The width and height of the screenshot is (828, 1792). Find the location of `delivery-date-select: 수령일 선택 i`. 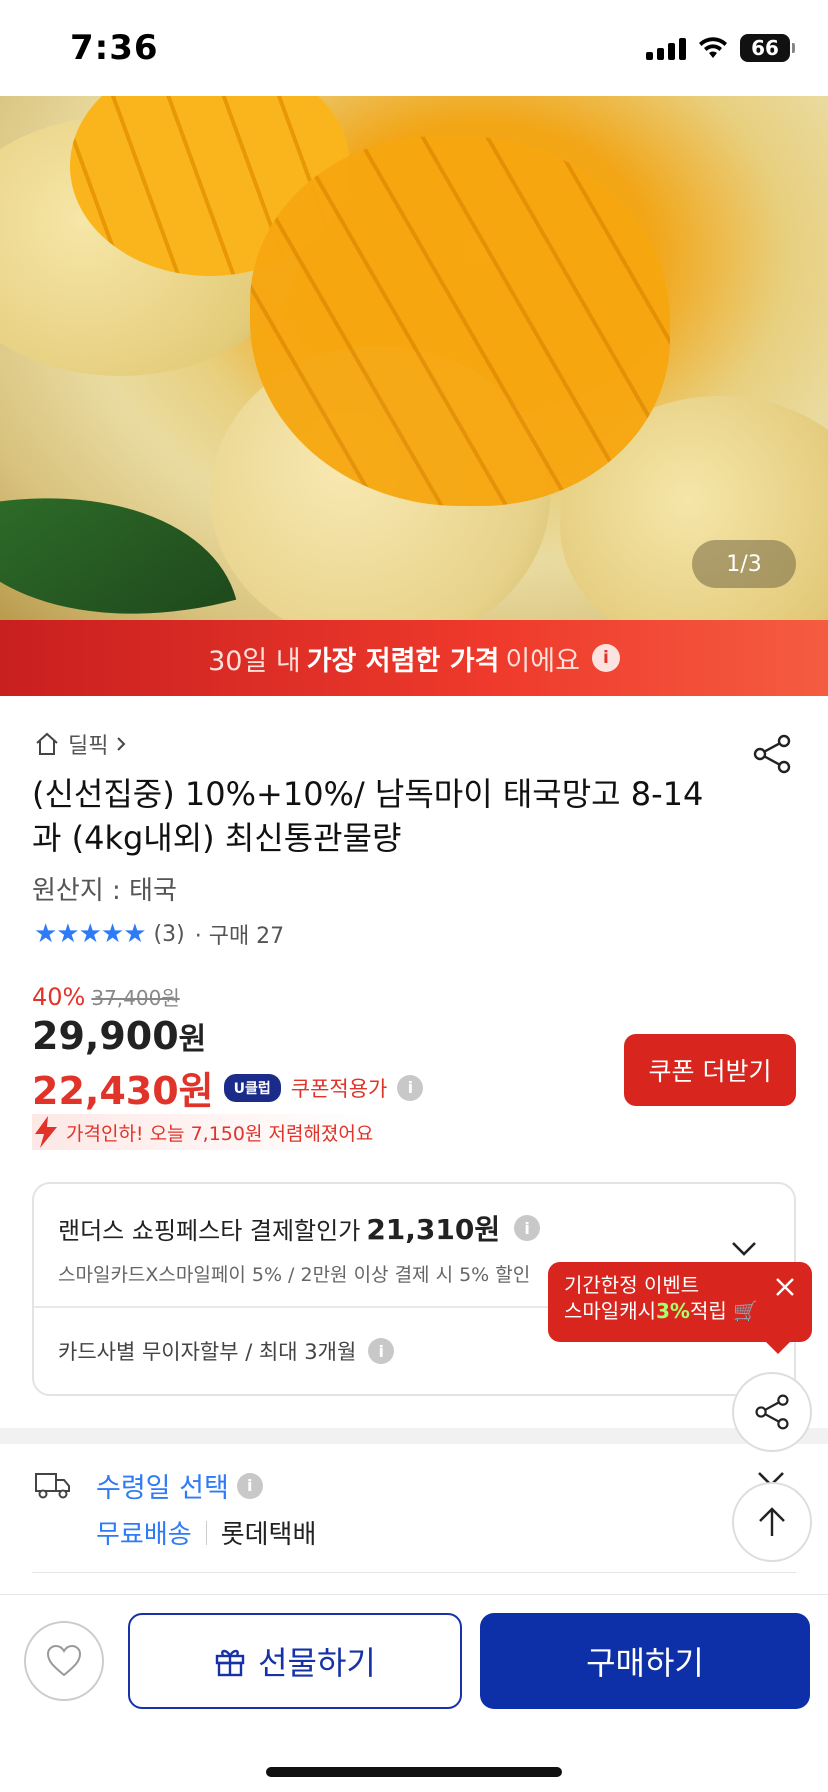

delivery-date-select: 수령일 선택 i is located at coordinates (179, 1485).